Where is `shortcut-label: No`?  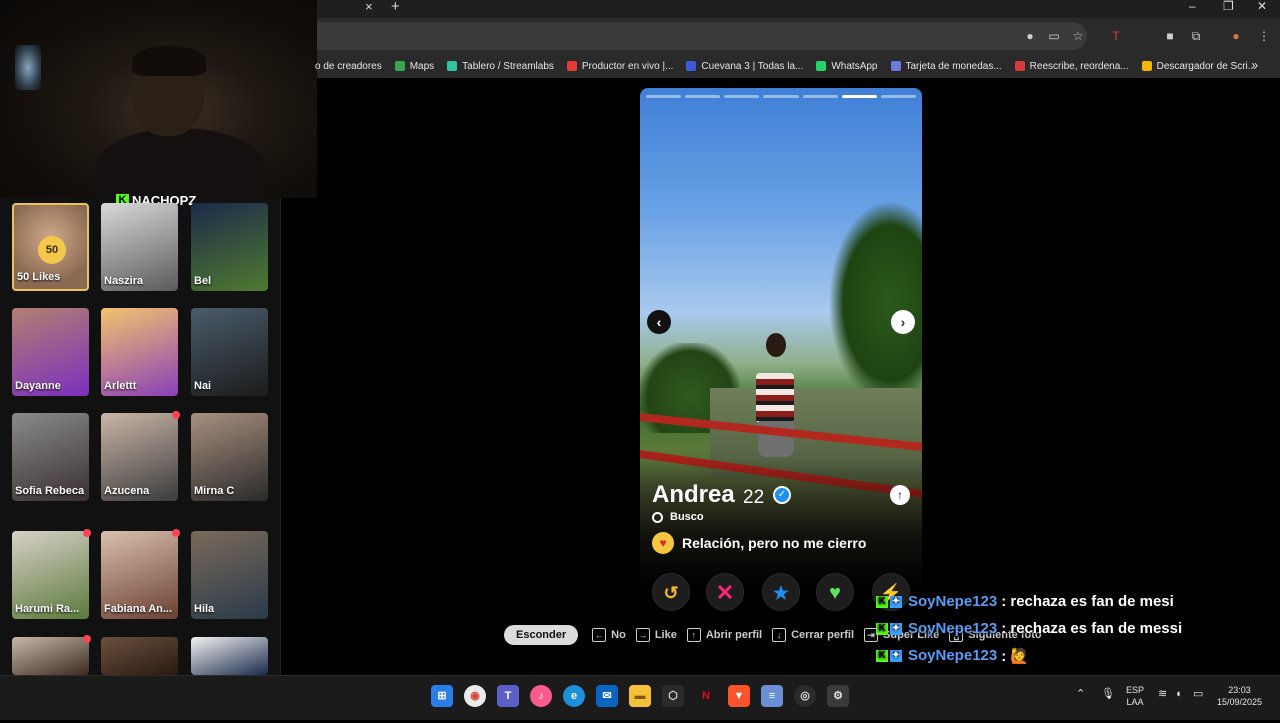
shortcut-label: No is located at coordinates (618, 635).